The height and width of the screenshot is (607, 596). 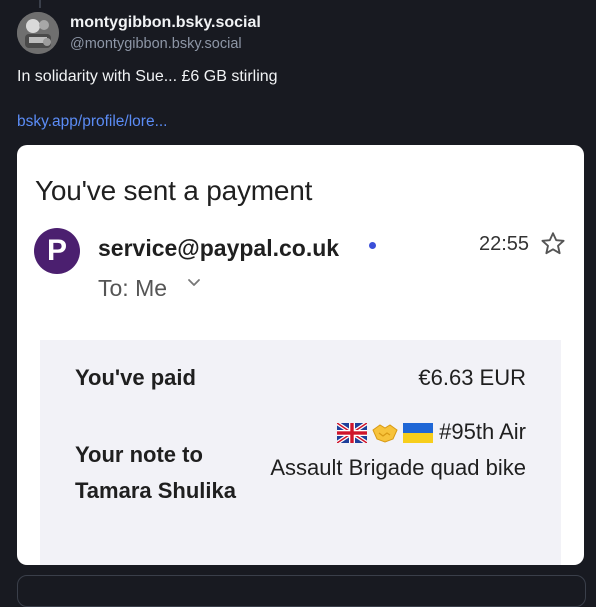 What do you see at coordinates (553, 243) in the screenshot?
I see `star-icon` at bounding box center [553, 243].